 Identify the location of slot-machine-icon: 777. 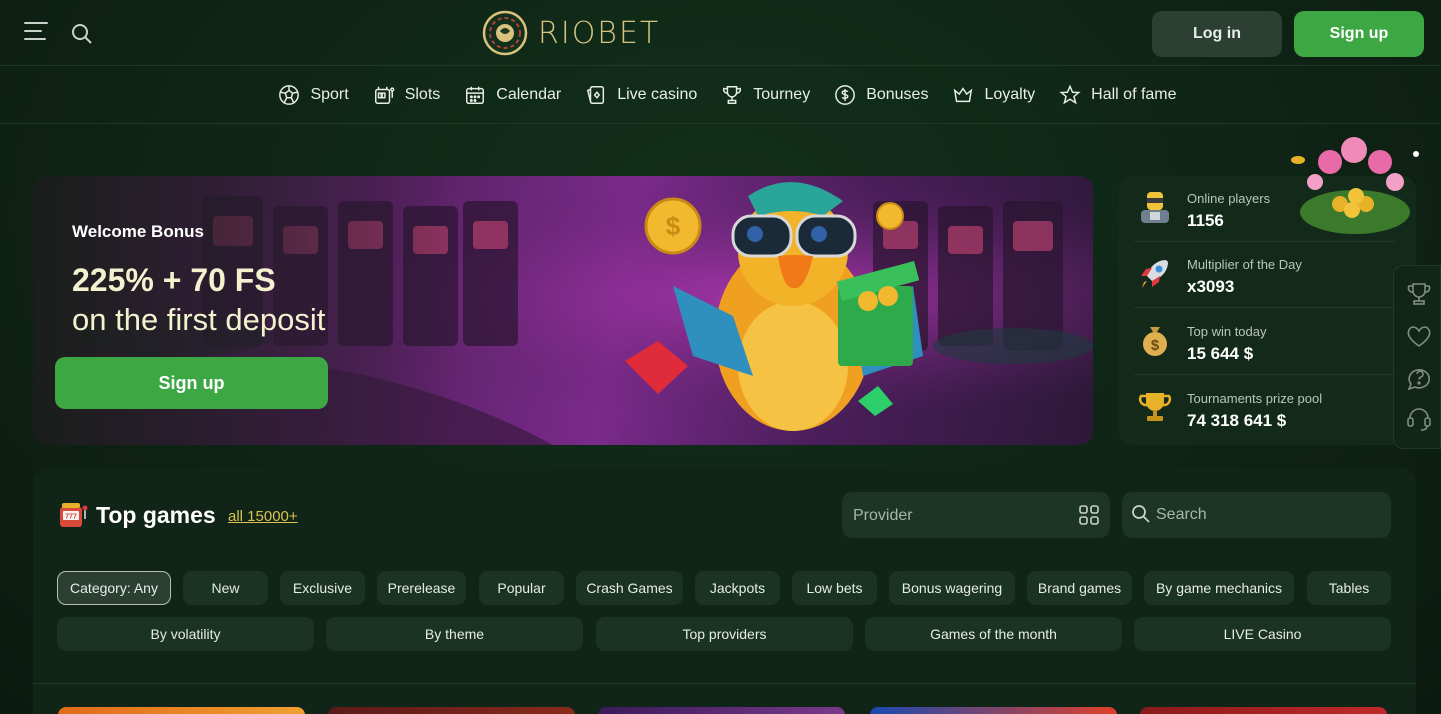
(74, 515).